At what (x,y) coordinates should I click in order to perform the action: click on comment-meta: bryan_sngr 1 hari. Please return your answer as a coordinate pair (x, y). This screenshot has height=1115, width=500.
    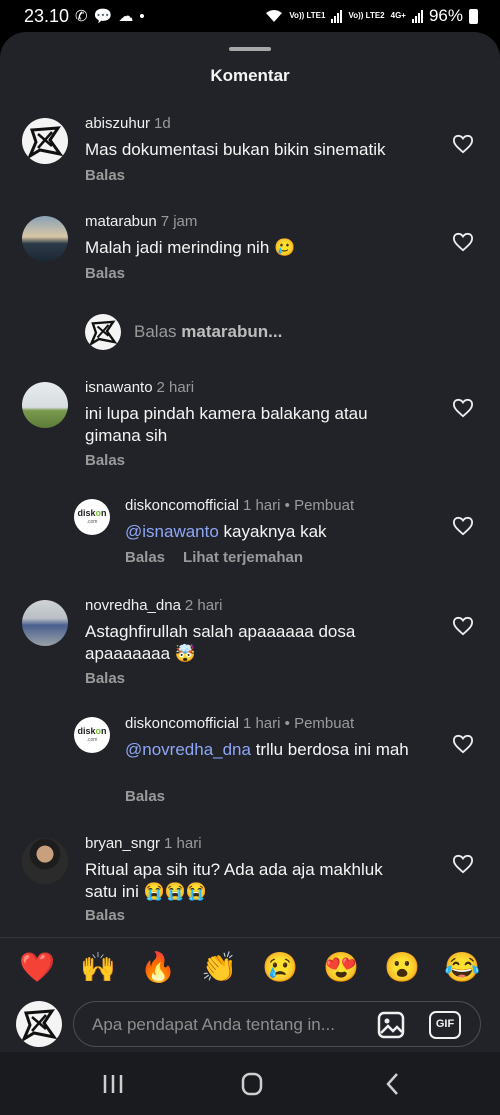
    Looking at the image, I should click on (143, 843).